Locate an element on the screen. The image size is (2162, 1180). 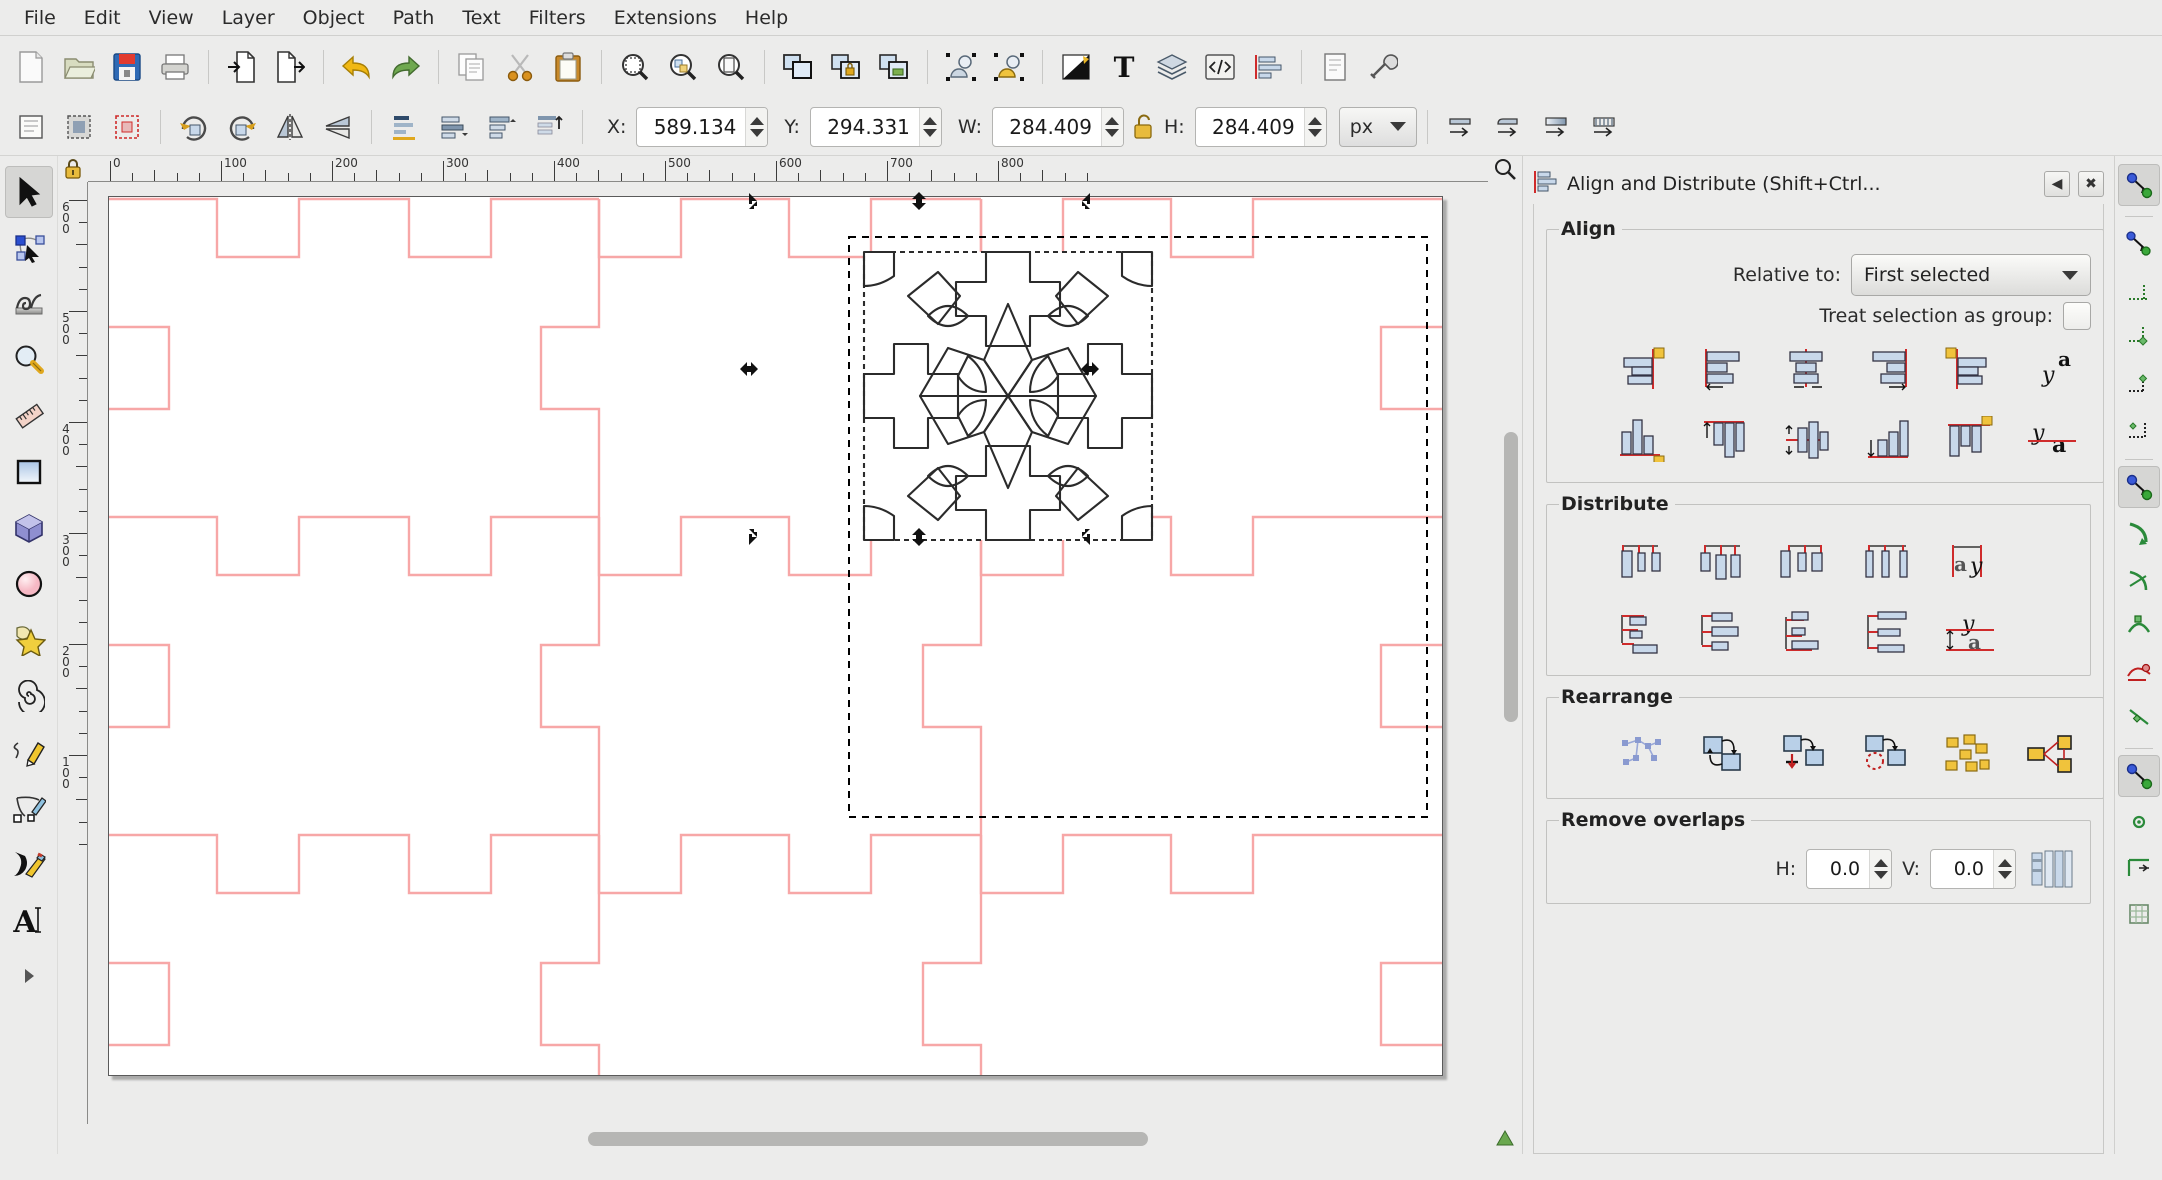
align-text-baseline-horizontal-icon: ya is located at coordinates (2052, 439).